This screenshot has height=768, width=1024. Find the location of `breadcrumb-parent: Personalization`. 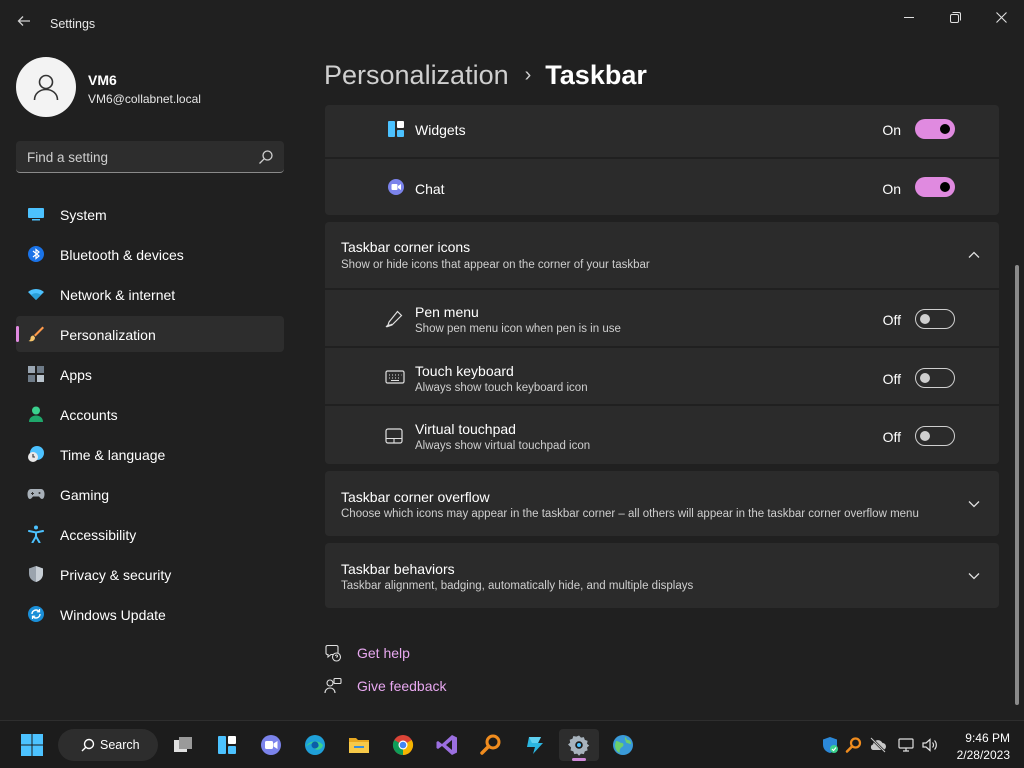

breadcrumb-parent: Personalization is located at coordinates (416, 75).